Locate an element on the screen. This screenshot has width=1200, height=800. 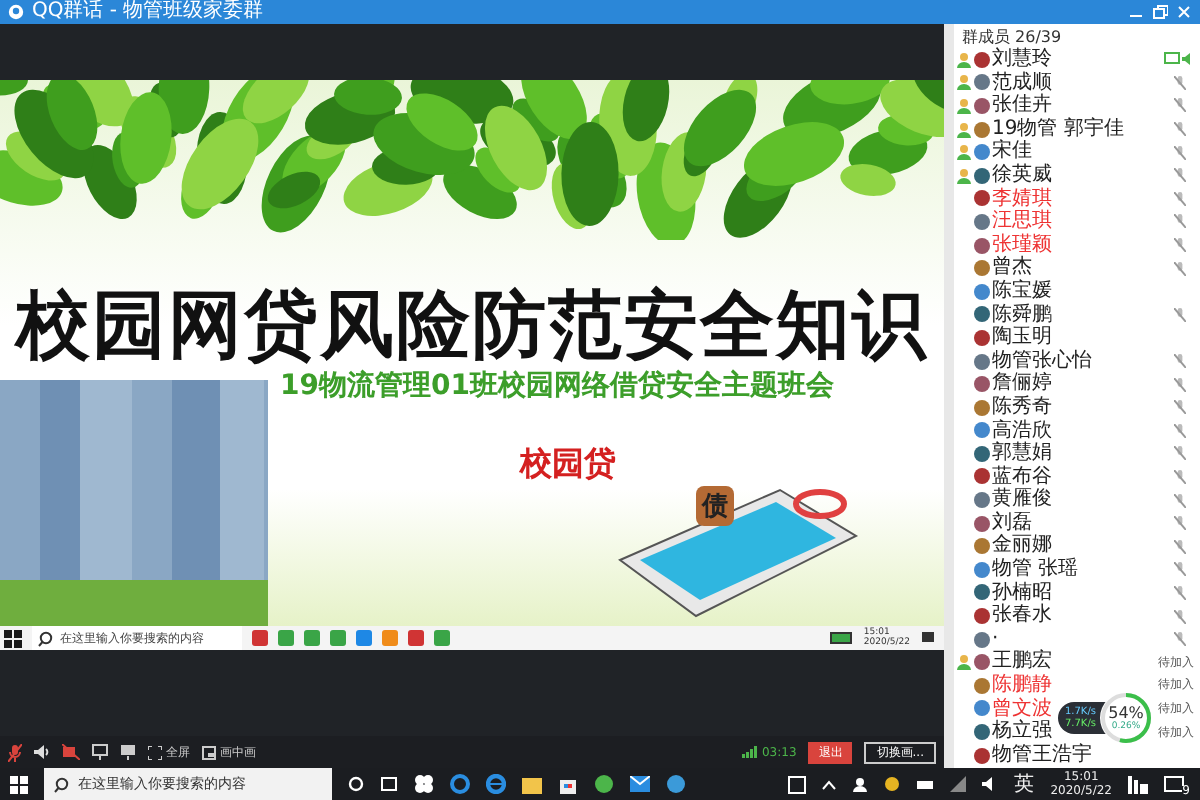
mail-icon is located at coordinates (640, 784).